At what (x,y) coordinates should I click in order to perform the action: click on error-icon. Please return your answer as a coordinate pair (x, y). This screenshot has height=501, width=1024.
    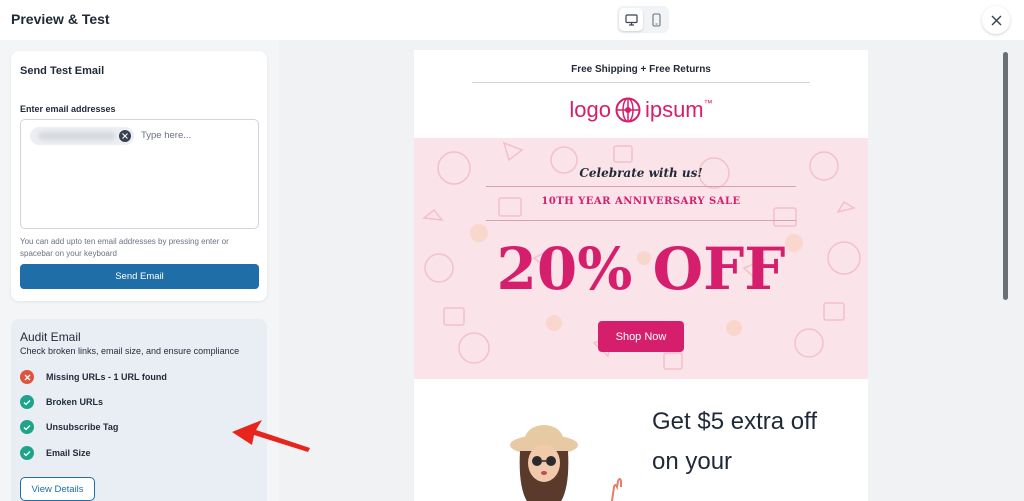
    Looking at the image, I should click on (27, 377).